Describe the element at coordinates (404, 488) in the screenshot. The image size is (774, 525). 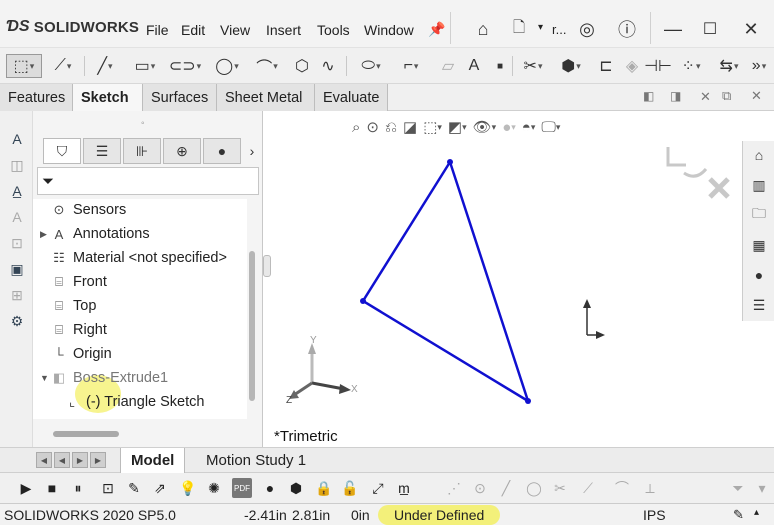
I see `units-icon: m̲` at that location.